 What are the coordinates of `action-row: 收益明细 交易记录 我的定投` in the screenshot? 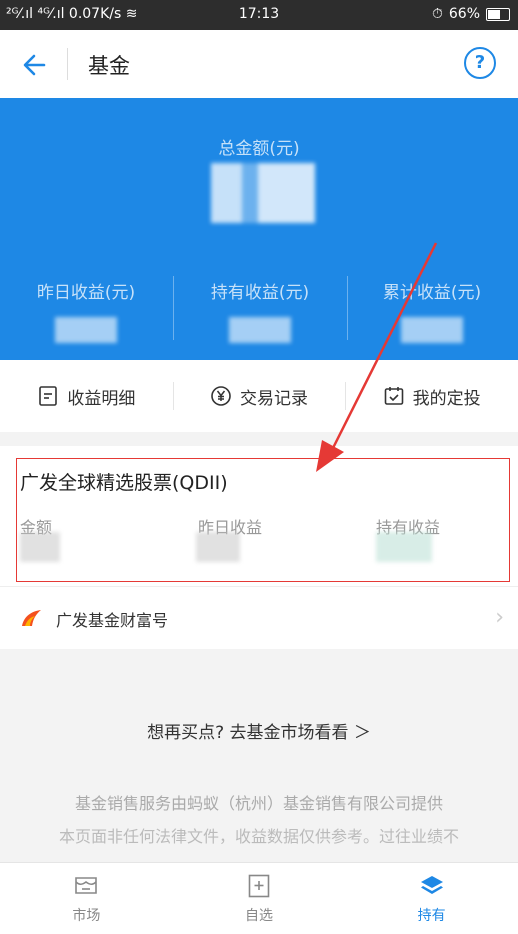 It's located at (259, 396).